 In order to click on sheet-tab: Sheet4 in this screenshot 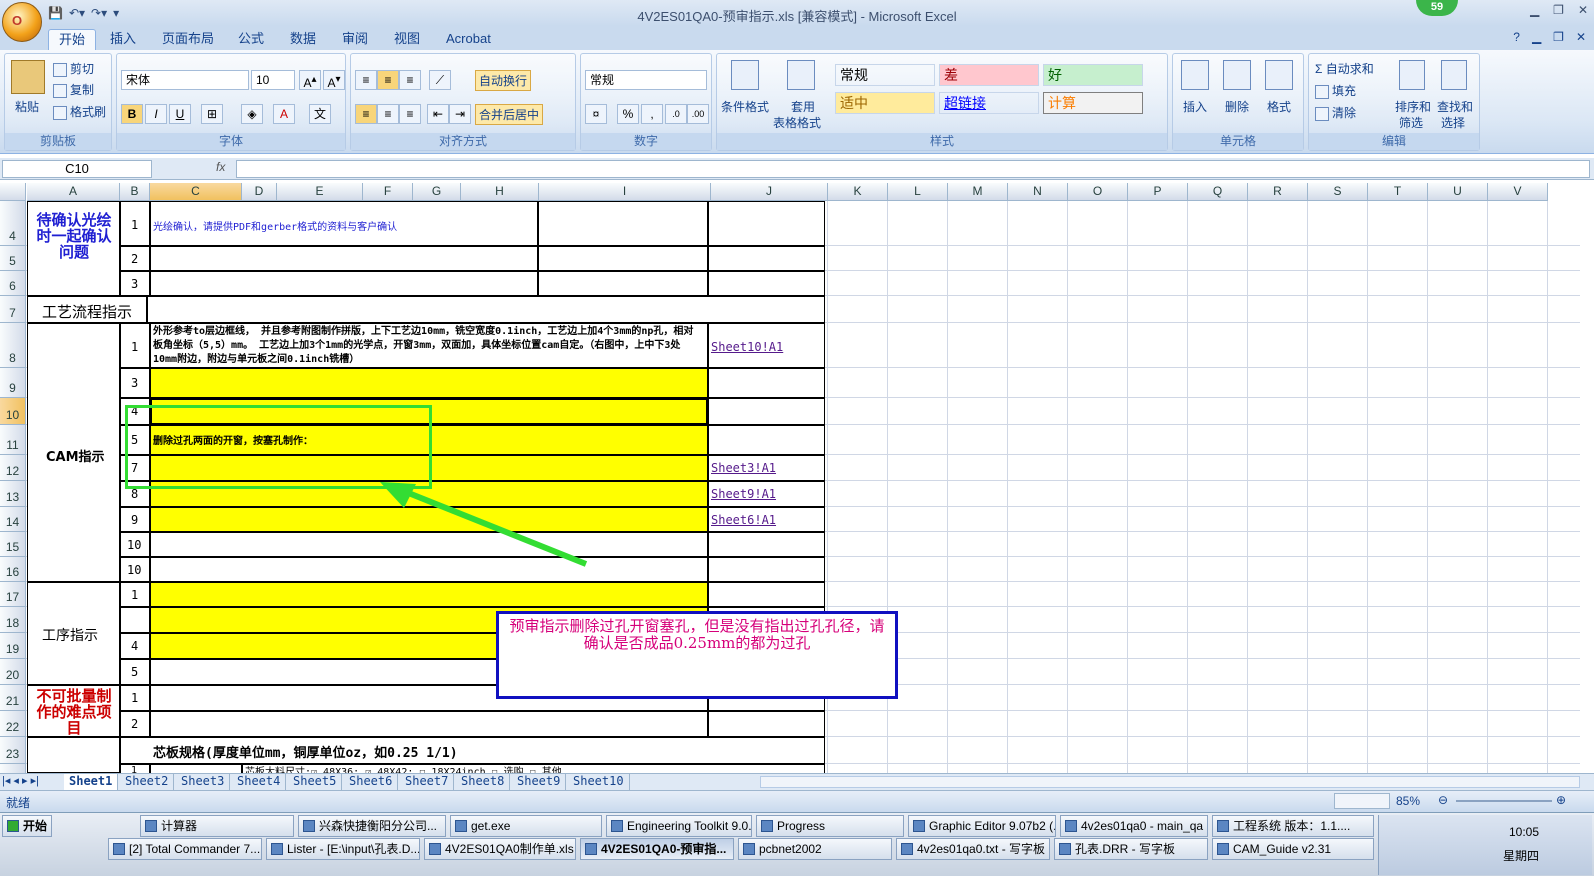, I will do `click(259, 782)`.